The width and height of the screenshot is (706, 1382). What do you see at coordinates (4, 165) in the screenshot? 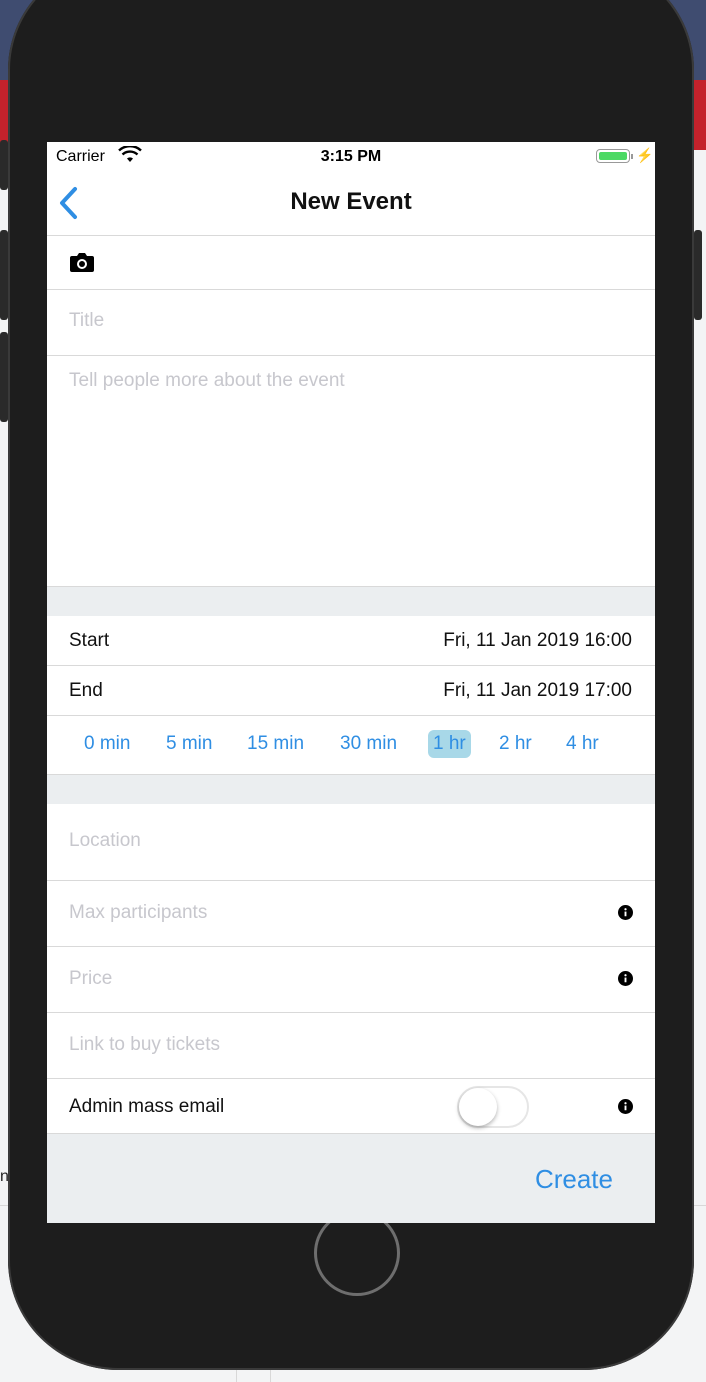
I see `mute-switch` at bounding box center [4, 165].